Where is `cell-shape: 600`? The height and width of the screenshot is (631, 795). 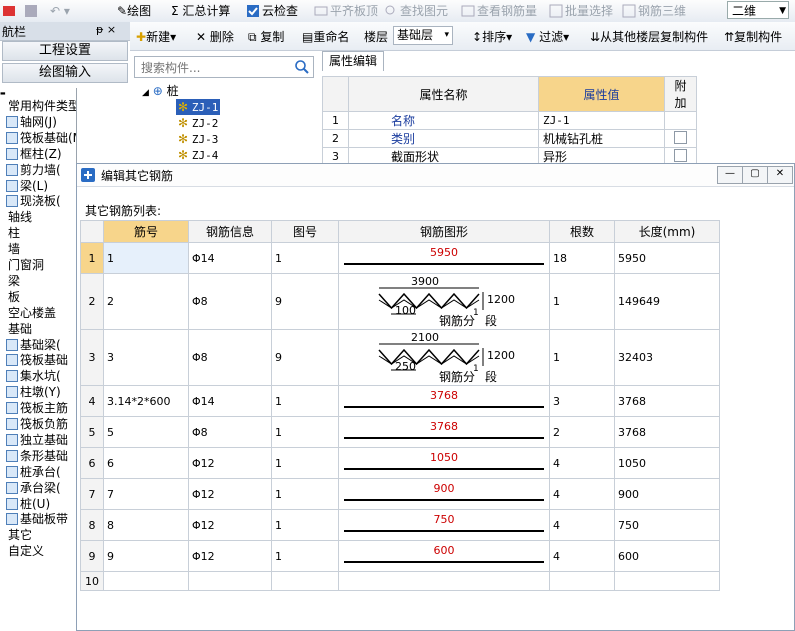
cell-shape: 600 is located at coordinates (444, 556).